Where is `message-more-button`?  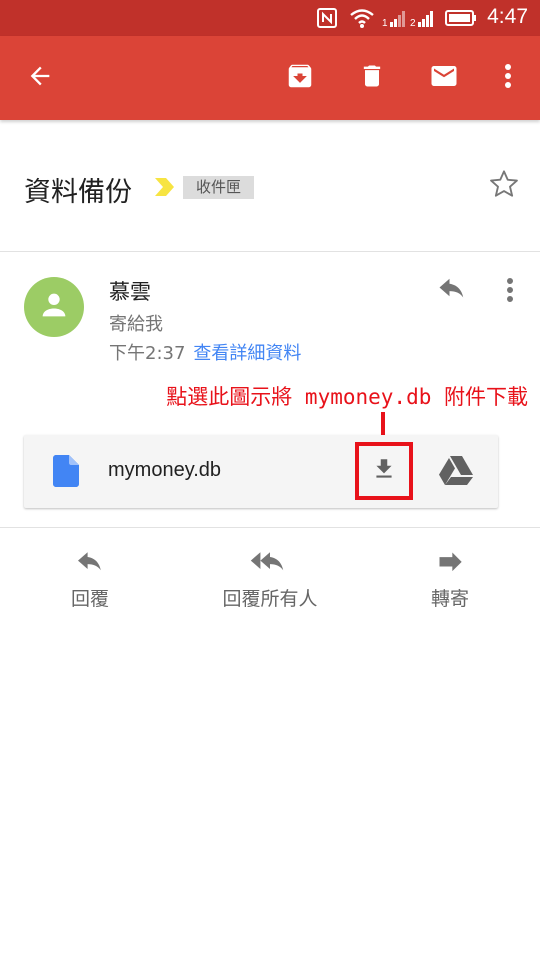
message-more-button is located at coordinates (510, 292).